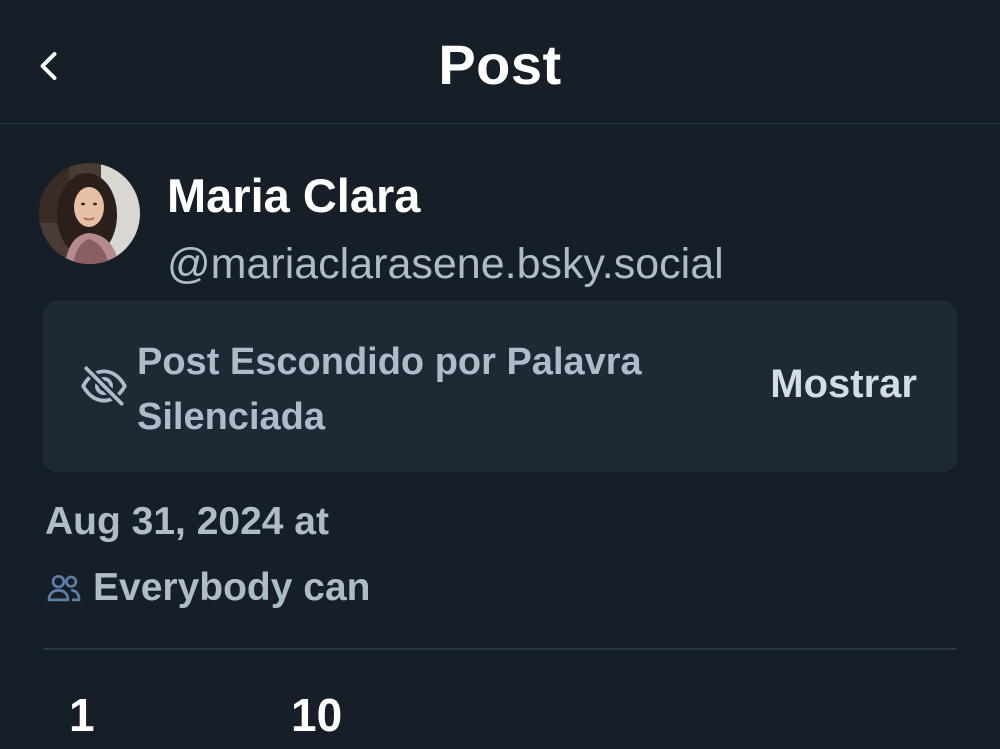 Image resolution: width=1000 pixels, height=749 pixels. I want to click on post-date: Aug 31, 2024 at, so click(187, 521).